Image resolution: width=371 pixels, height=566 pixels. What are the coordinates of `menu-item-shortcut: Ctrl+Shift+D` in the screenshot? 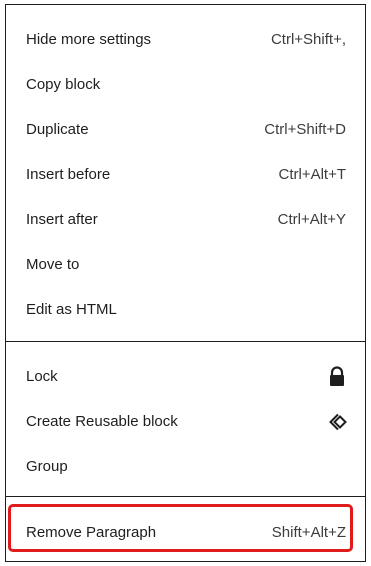 It's located at (305, 129).